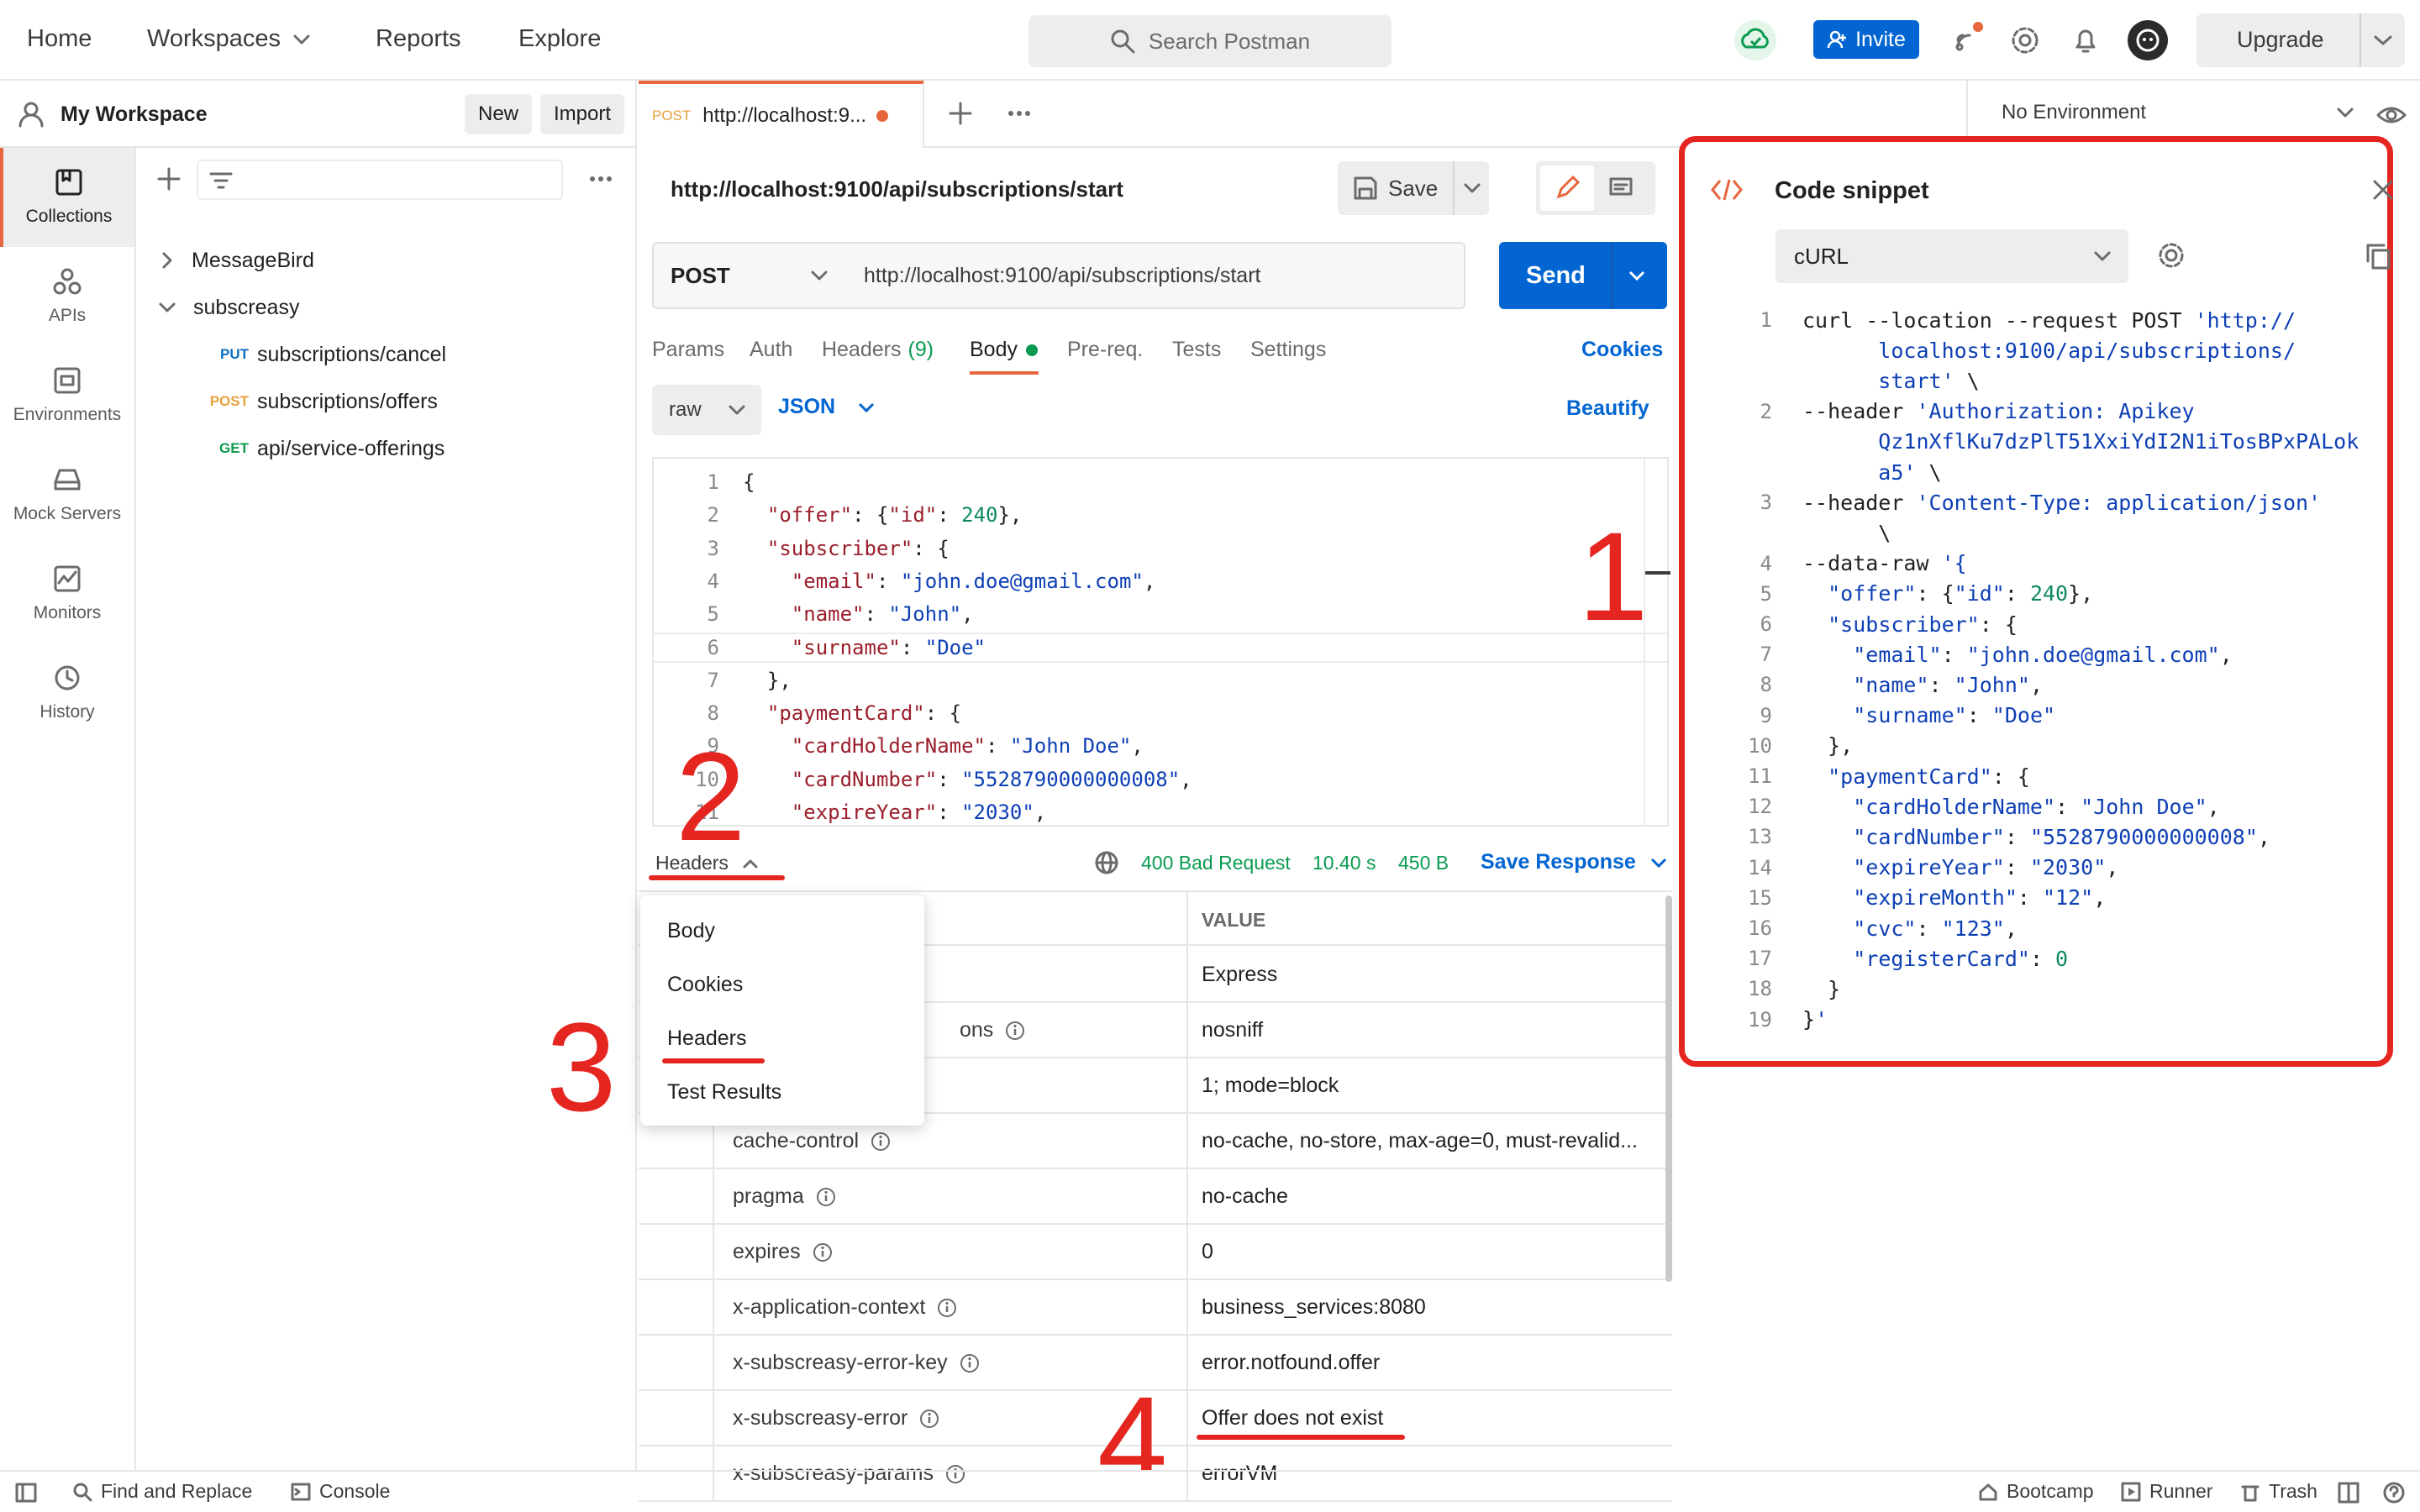 Image resolution: width=2420 pixels, height=1512 pixels. What do you see at coordinates (1232, 1030) in the screenshot?
I see `header-value: nosniff` at bounding box center [1232, 1030].